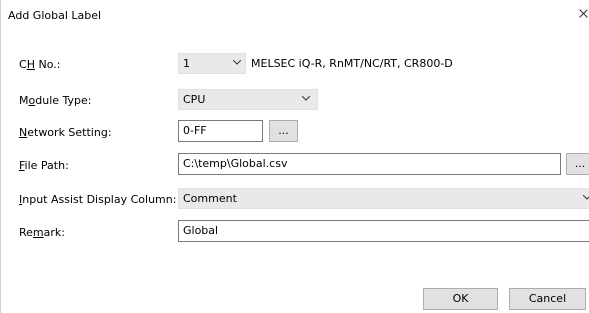 The height and width of the screenshot is (313, 589). Describe the element at coordinates (352, 63) in the screenshot. I see `ch-no-note: MELSEC iQ-R, RnMT/NC/RT, CR800-D` at that location.